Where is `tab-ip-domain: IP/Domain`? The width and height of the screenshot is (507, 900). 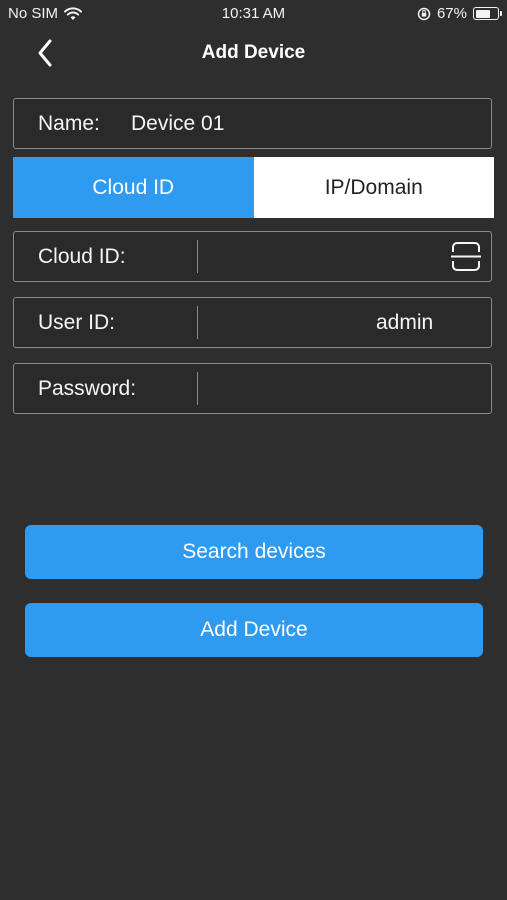 tab-ip-domain: IP/Domain is located at coordinates (373, 187).